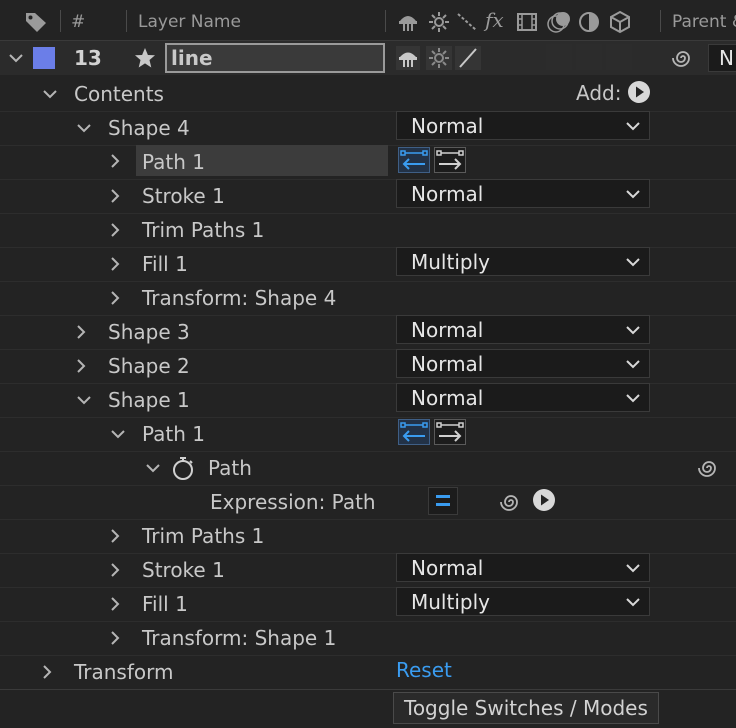 The image size is (736, 728). What do you see at coordinates (149, 332) in the screenshot?
I see `tree-label: Shape 3` at bounding box center [149, 332].